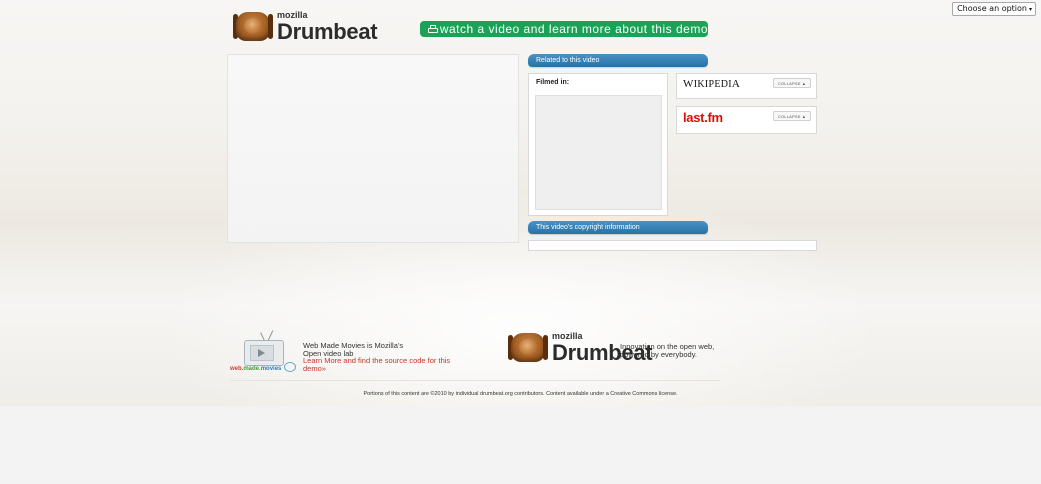 Image resolution: width=1041 pixels, height=484 pixels. I want to click on copyright-tab-label: This video's copyright information, so click(588, 227).